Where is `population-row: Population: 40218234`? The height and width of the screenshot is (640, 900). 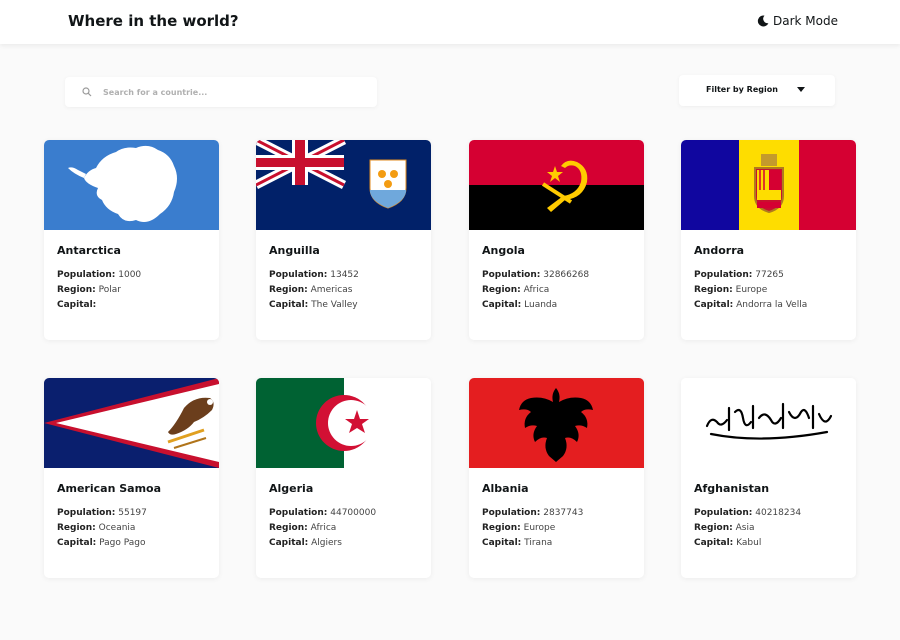 population-row: Population: 40218234 is located at coordinates (748, 513).